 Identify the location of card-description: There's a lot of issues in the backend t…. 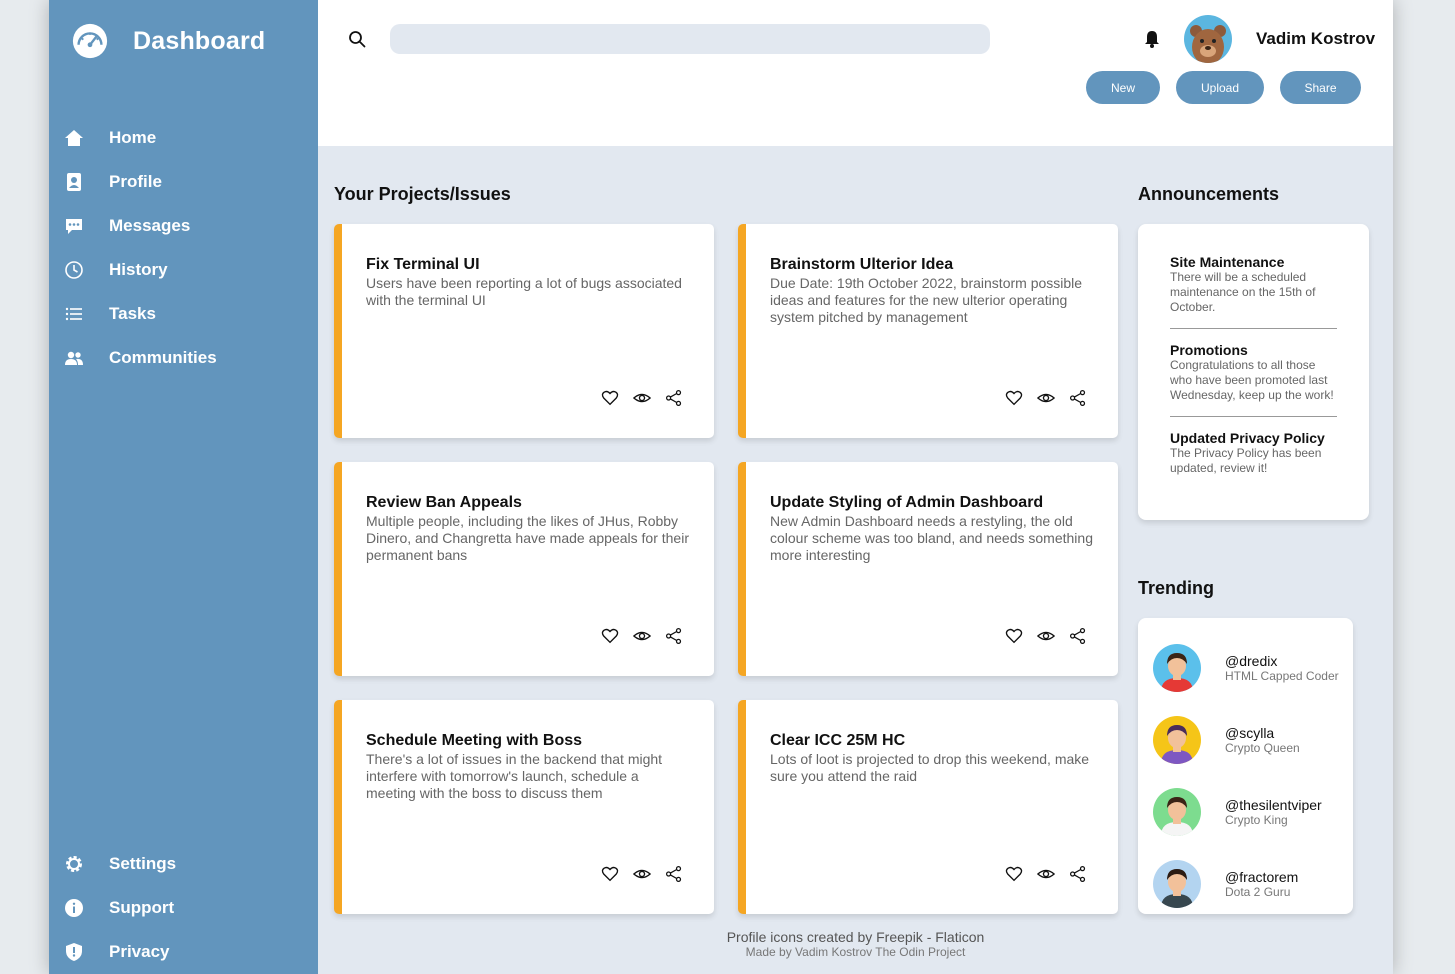
(514, 776).